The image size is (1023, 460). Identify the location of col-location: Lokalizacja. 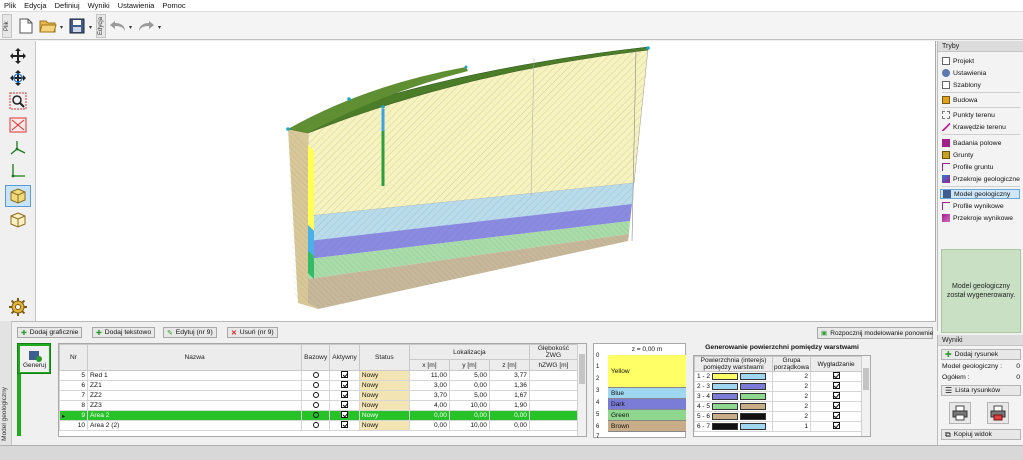
(469, 352).